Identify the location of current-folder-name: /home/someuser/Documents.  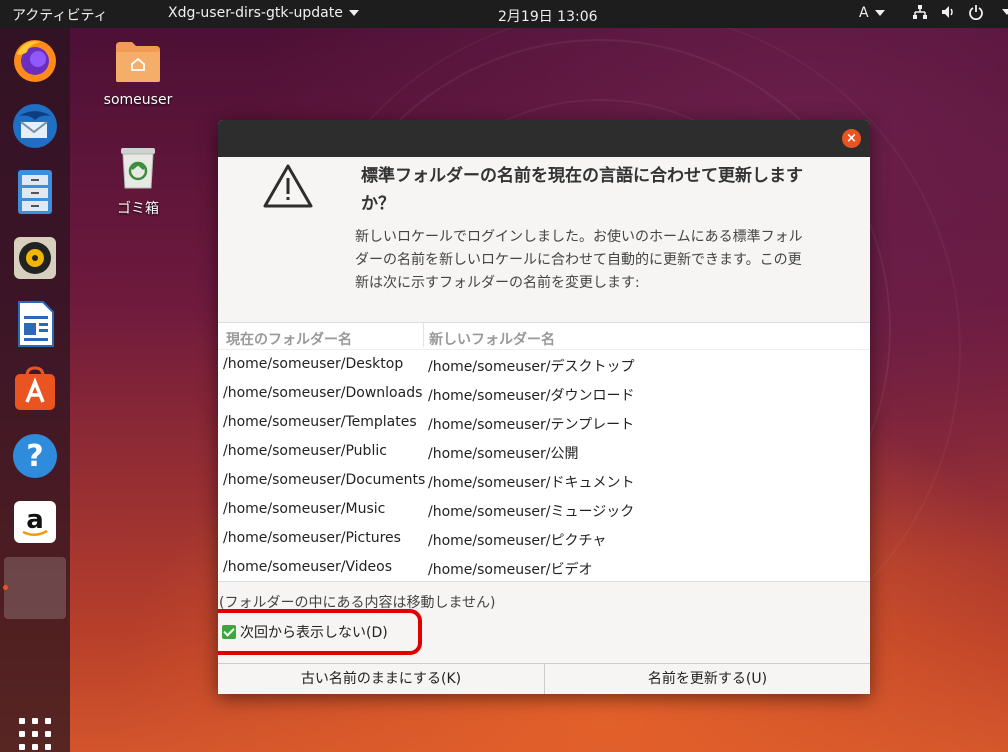
(324, 480).